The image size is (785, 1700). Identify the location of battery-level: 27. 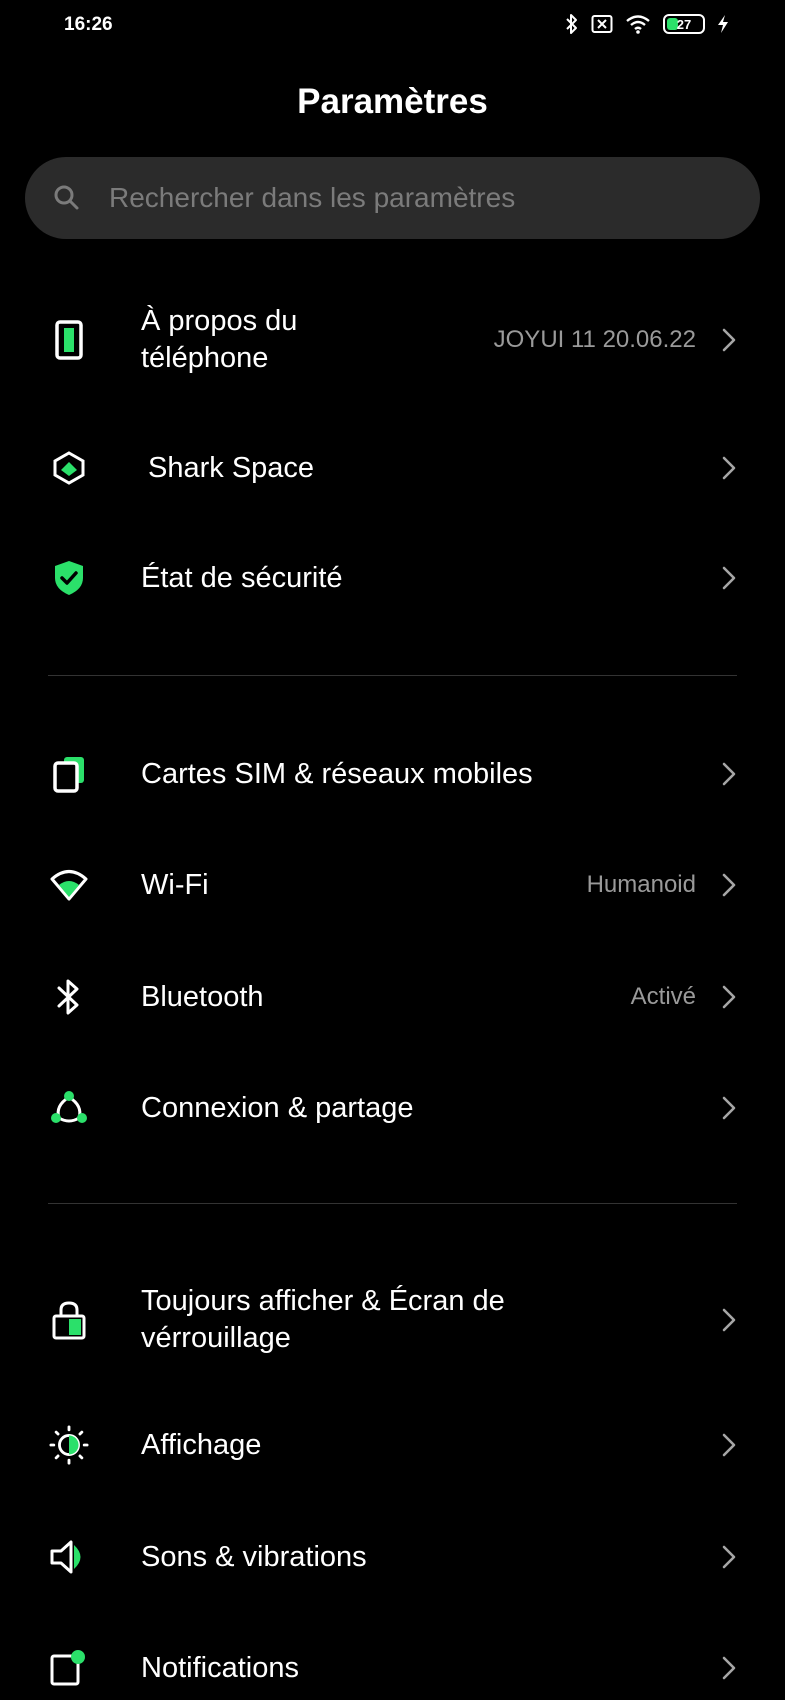
(684, 24).